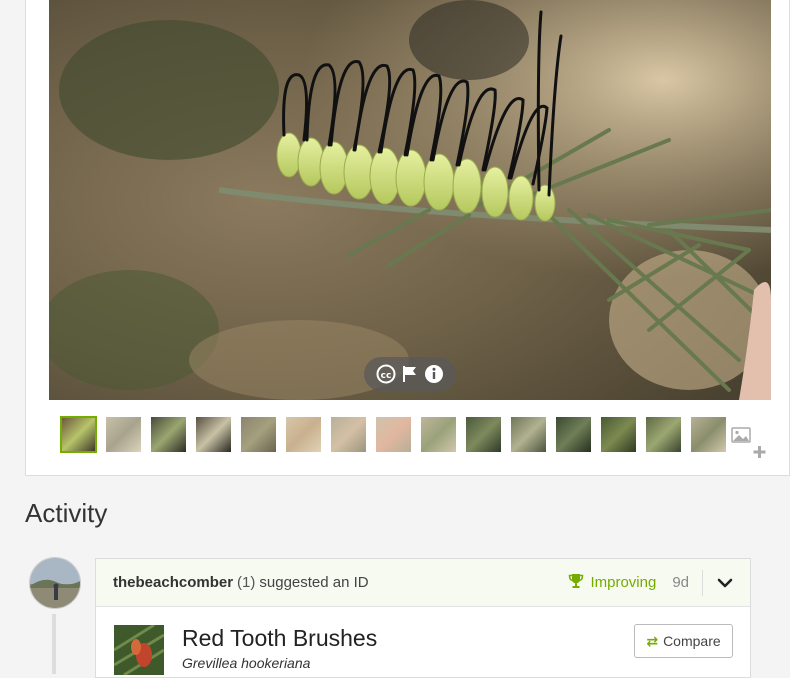 This screenshot has height=678, width=790. I want to click on improving-badge: Improving, so click(612, 583).